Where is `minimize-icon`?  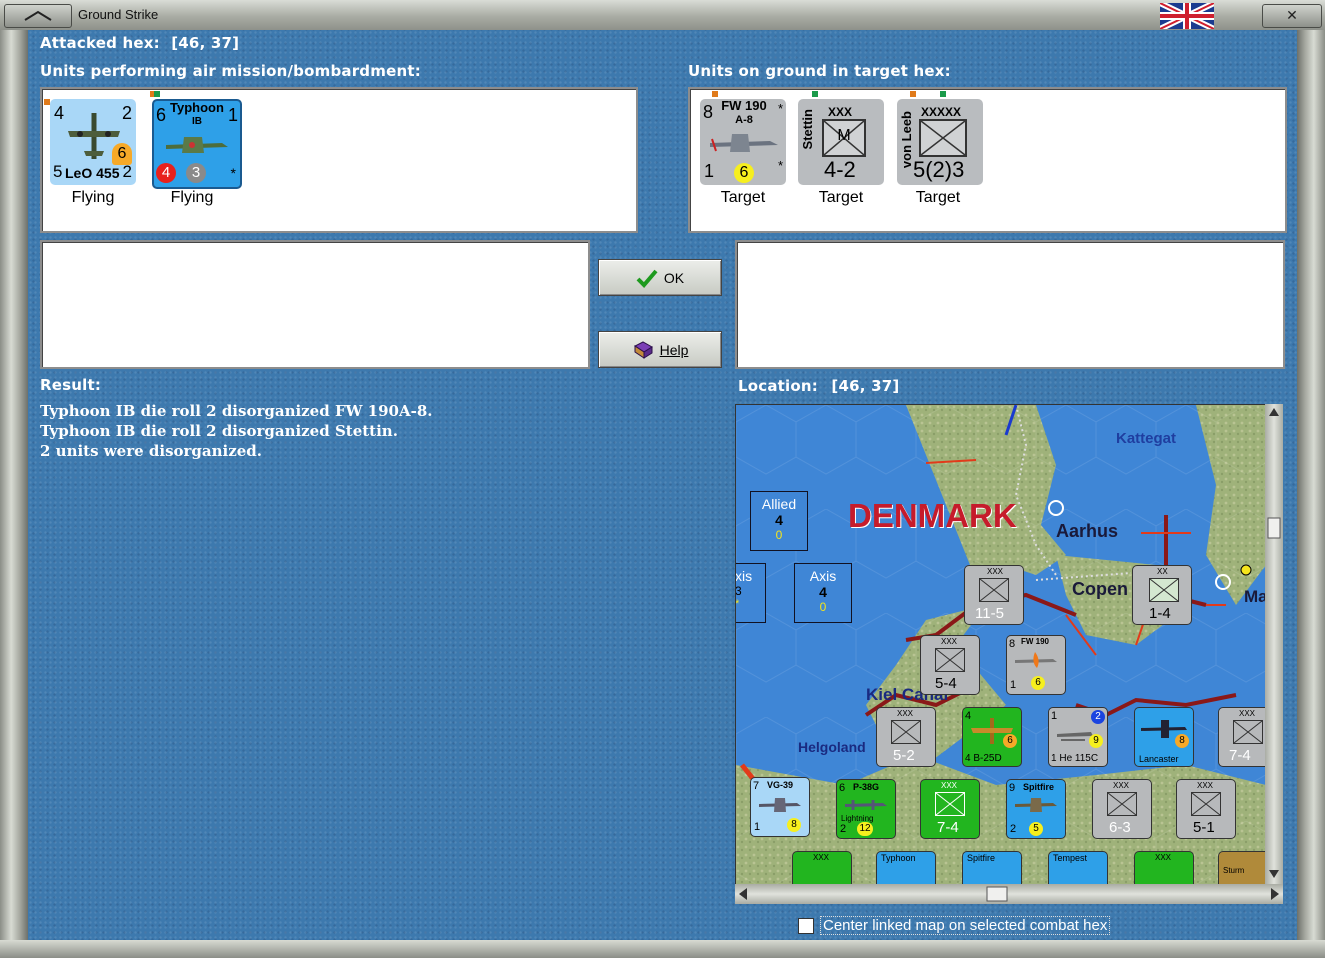 minimize-icon is located at coordinates (38, 15).